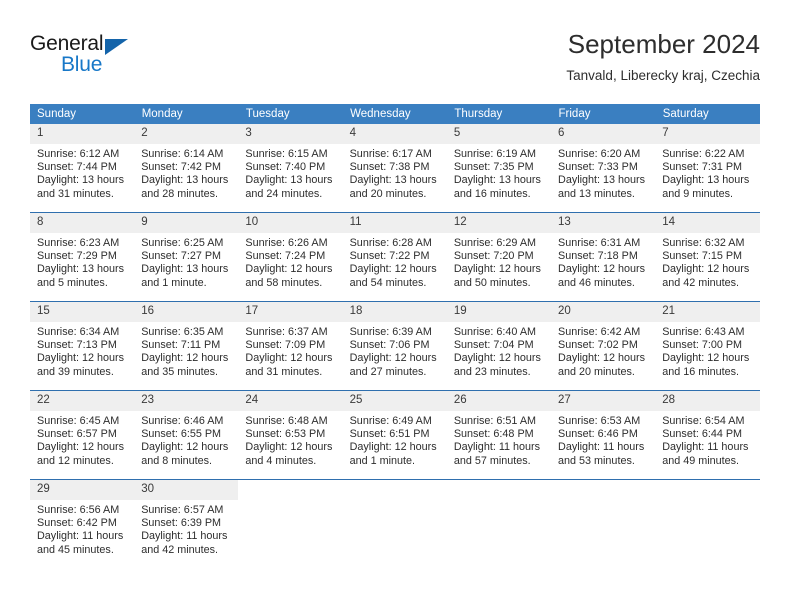 Image resolution: width=792 pixels, height=612 pixels. I want to click on weekday-header-friday: Friday, so click(603, 114).